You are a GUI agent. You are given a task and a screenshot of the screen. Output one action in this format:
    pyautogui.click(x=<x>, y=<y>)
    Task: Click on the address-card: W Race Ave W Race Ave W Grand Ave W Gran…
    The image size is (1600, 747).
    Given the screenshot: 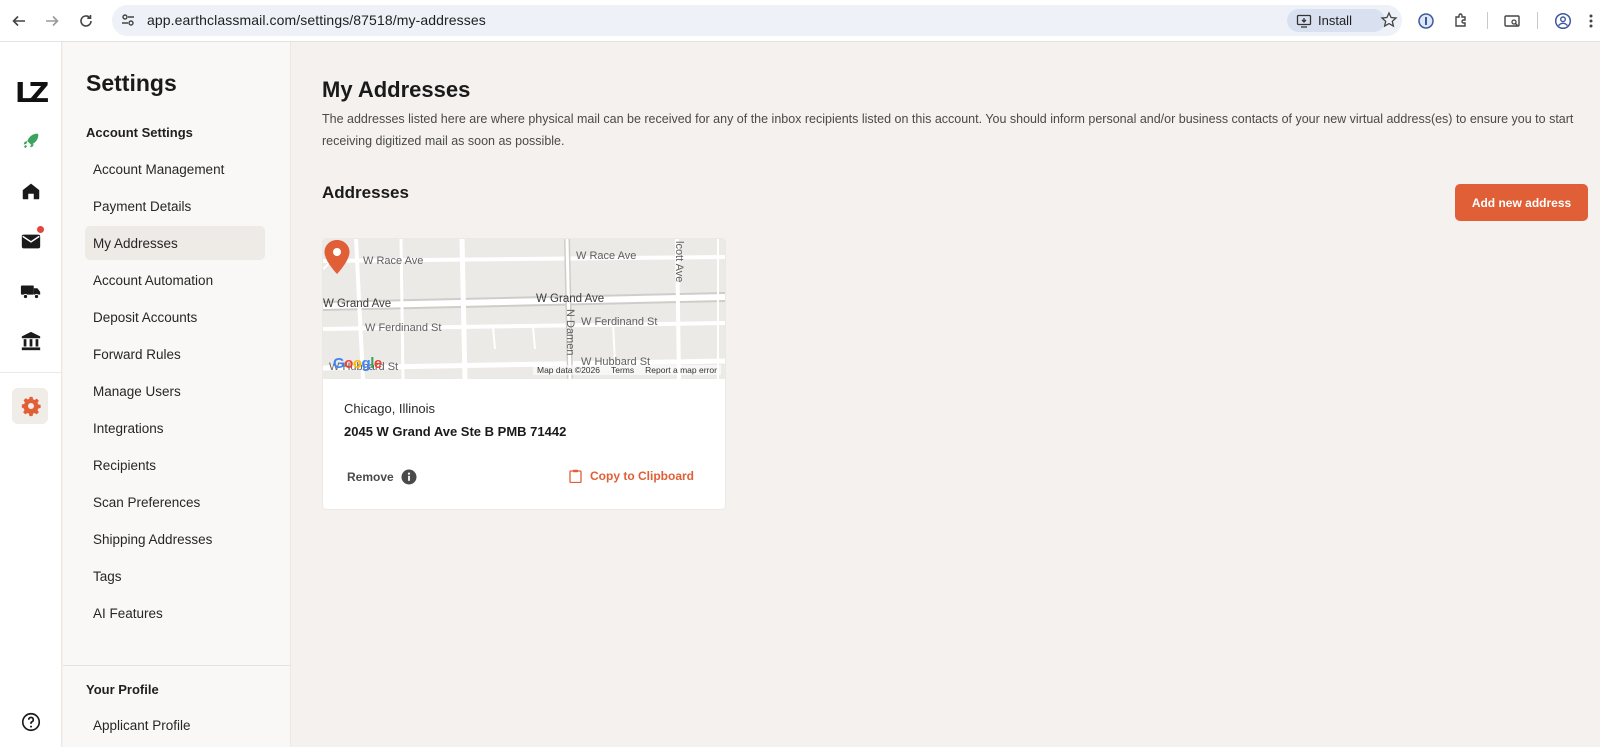 What is the action you would take?
    pyautogui.click(x=524, y=374)
    